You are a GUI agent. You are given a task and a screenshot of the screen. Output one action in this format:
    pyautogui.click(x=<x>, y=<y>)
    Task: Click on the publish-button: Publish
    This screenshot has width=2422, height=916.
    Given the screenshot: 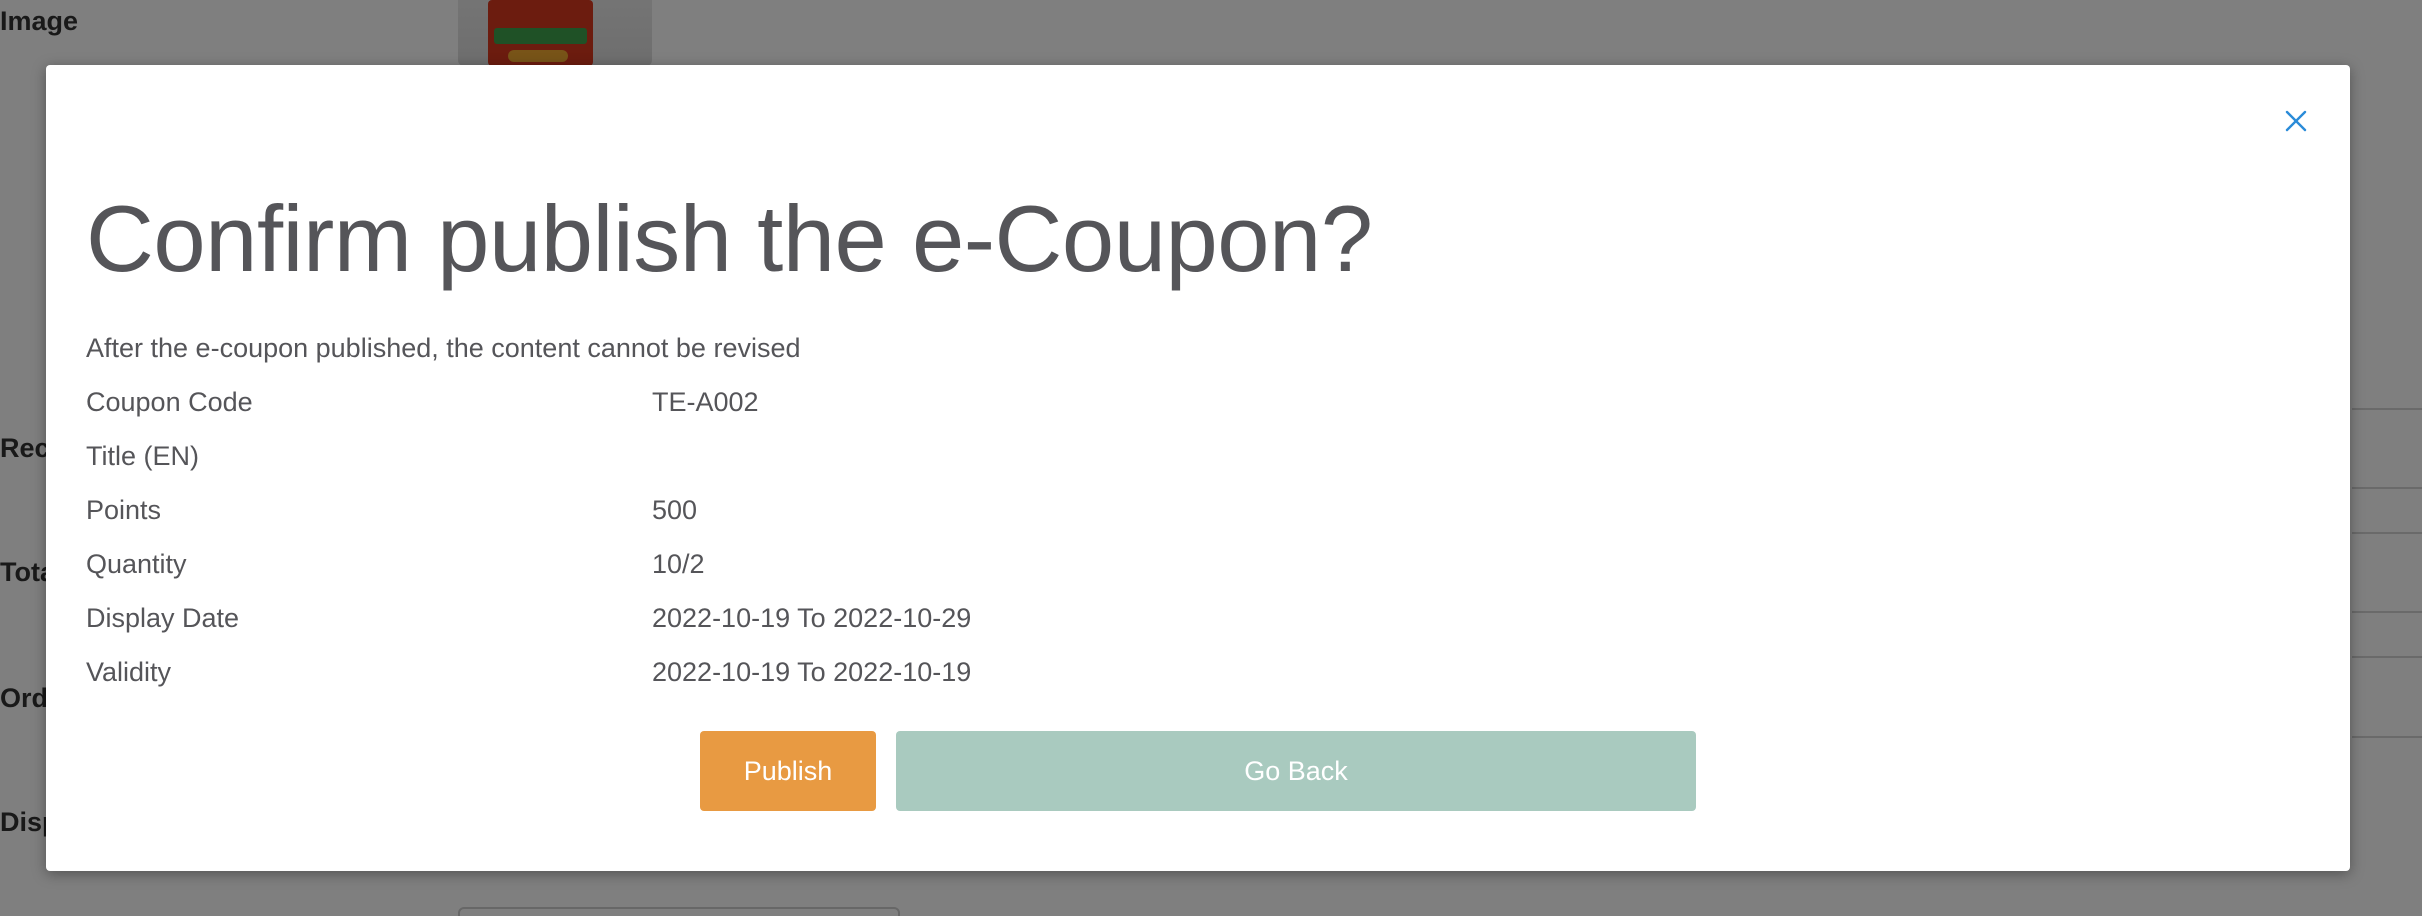 What is the action you would take?
    pyautogui.click(x=788, y=771)
    